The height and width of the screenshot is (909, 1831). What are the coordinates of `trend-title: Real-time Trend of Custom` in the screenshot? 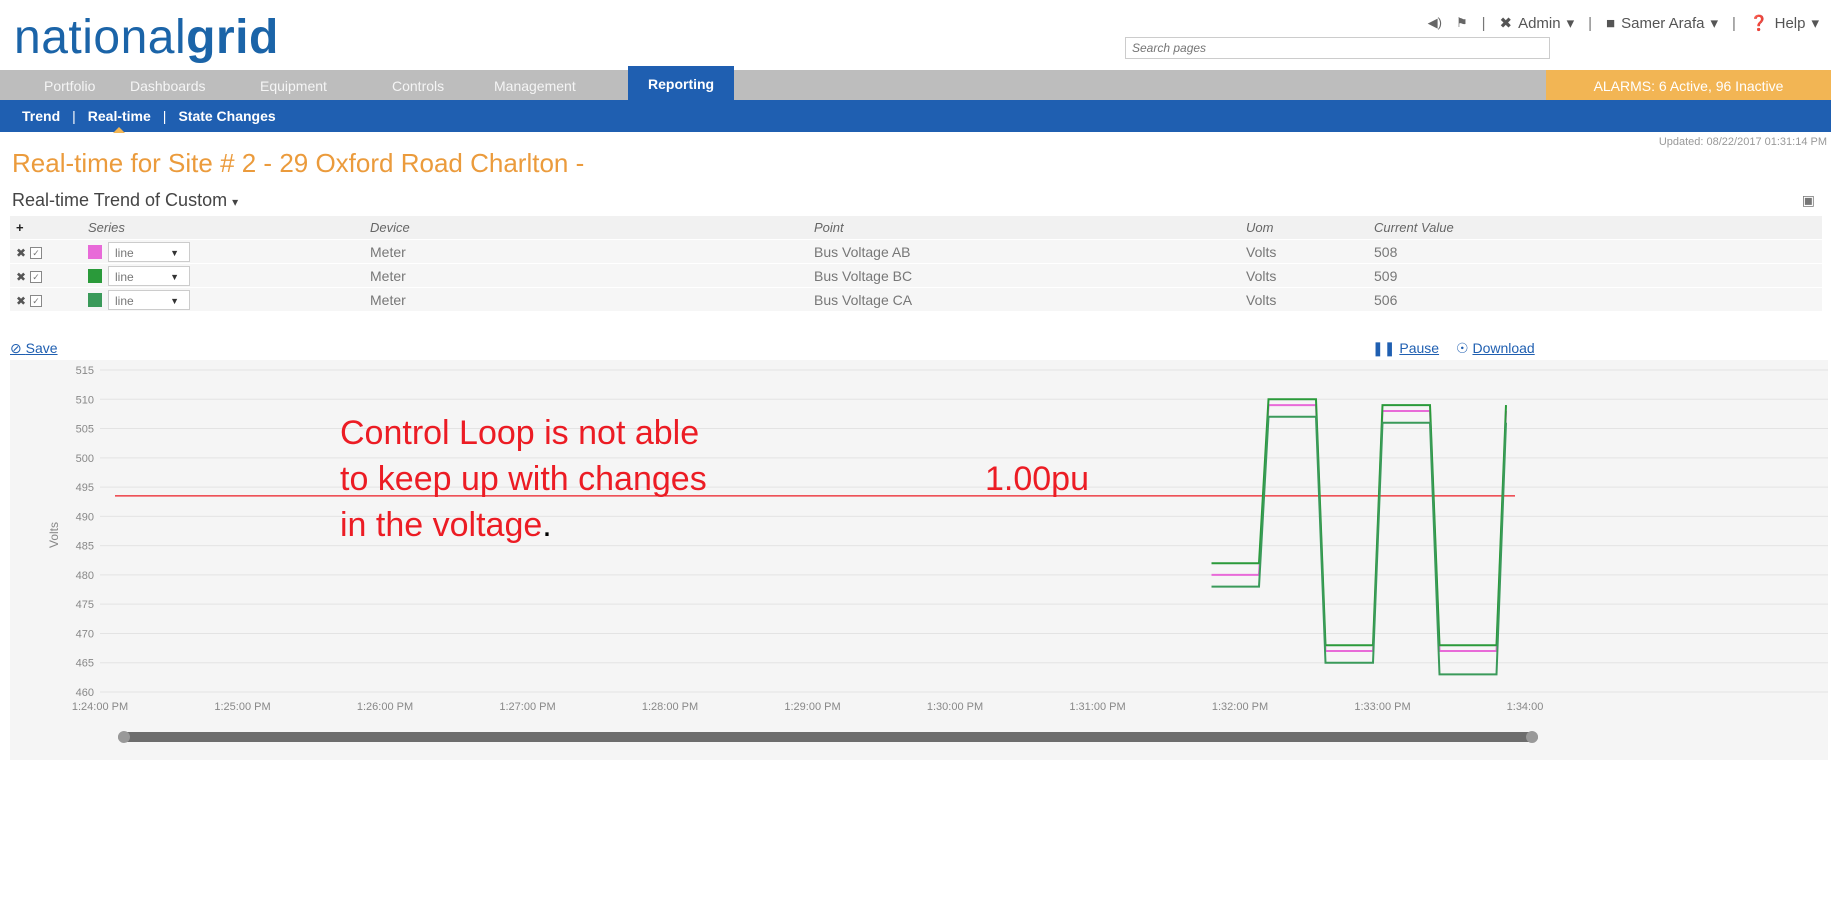 It's located at (120, 200).